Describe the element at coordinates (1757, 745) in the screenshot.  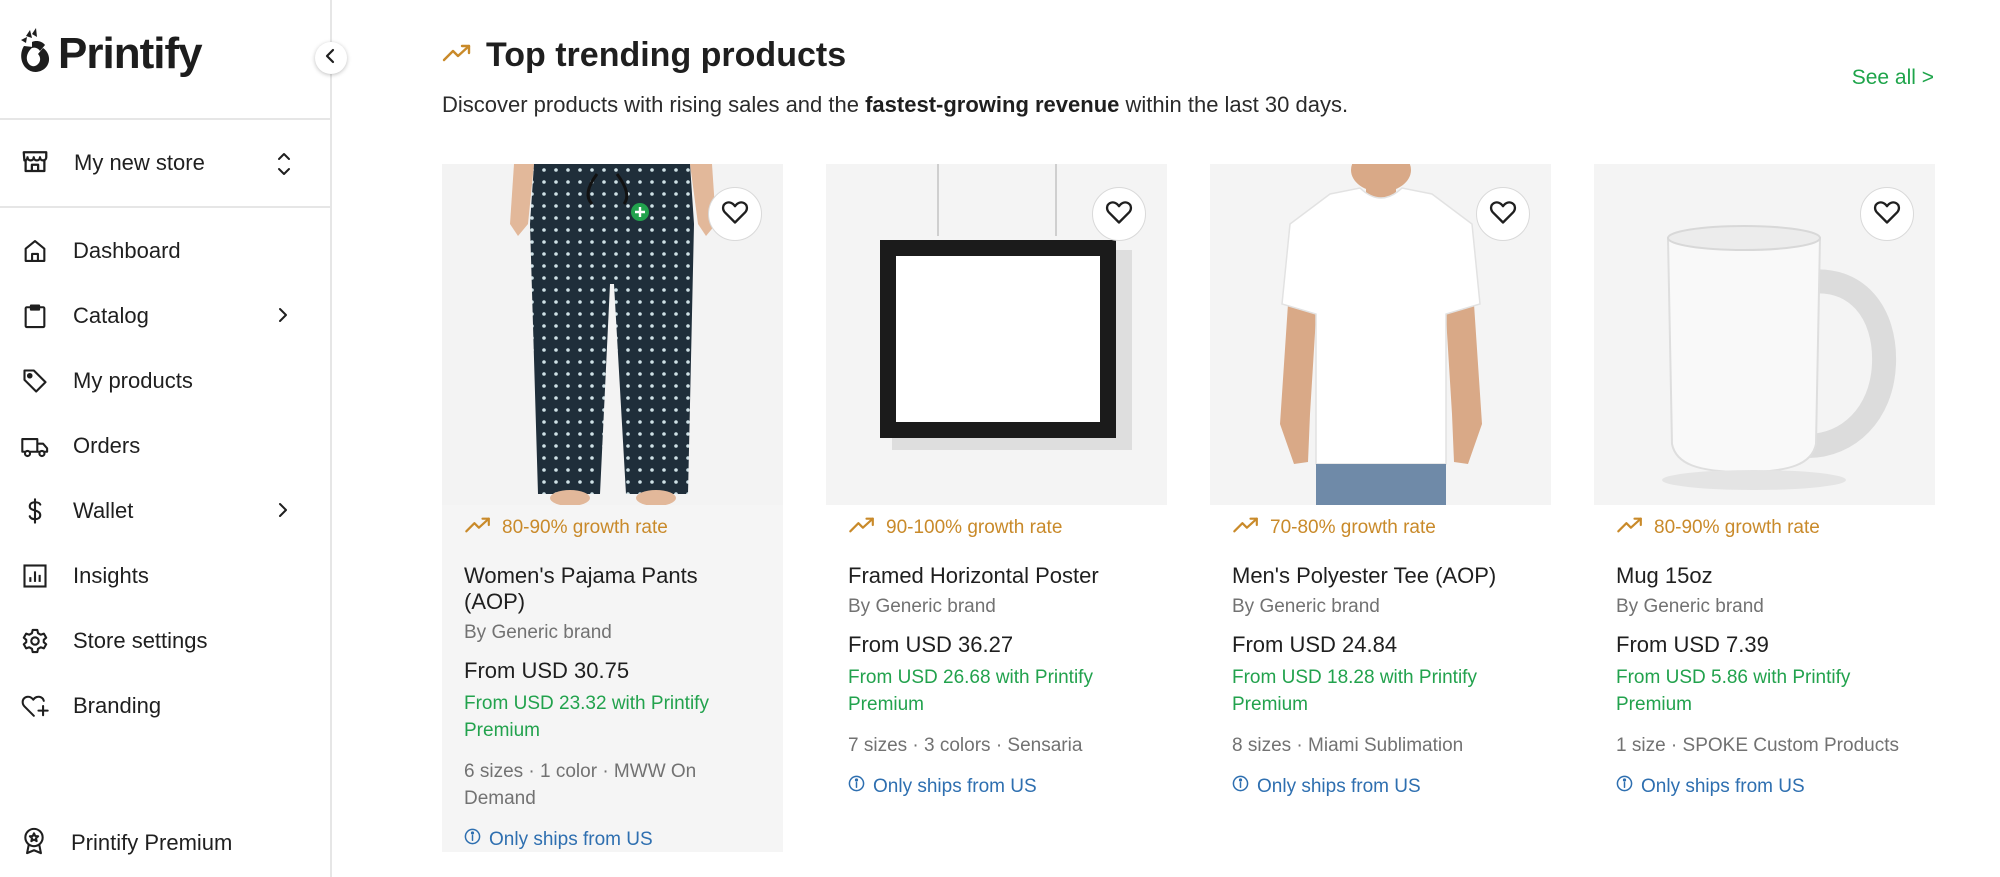
I see `product-meta: 1 size · SPOKE Custom Products` at that location.